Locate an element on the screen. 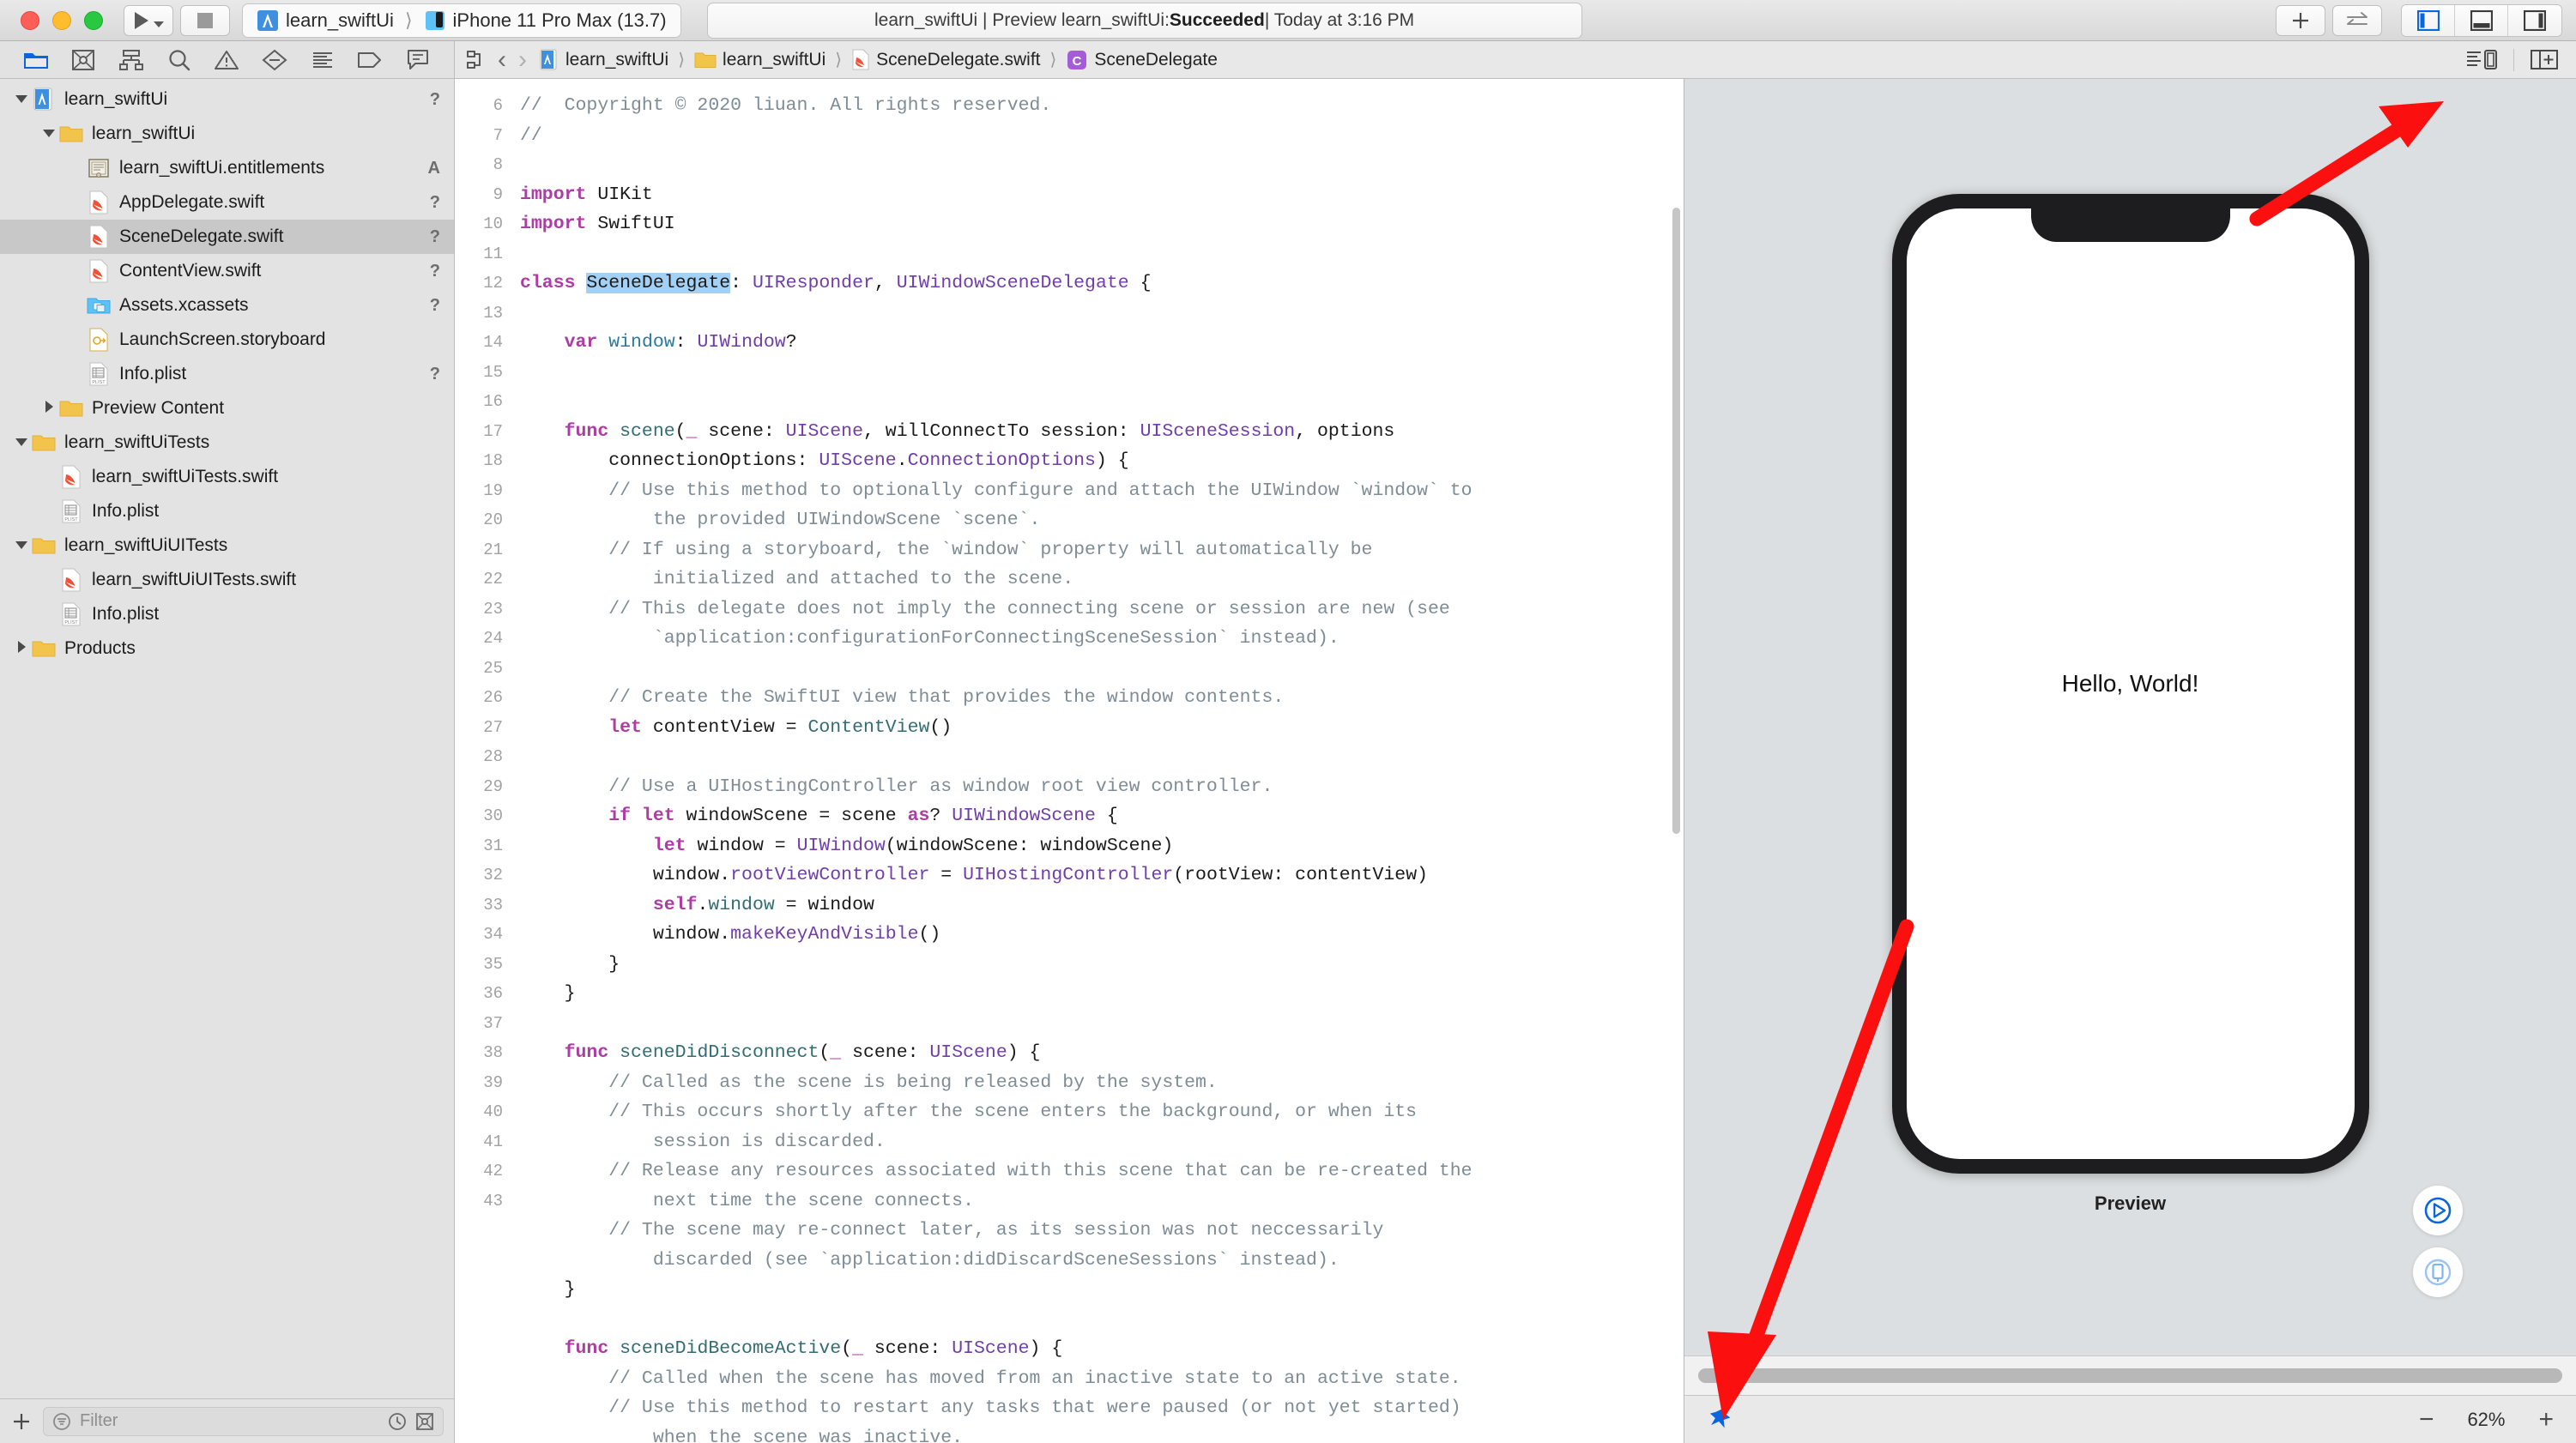 Image resolution: width=2576 pixels, height=1443 pixels. navigator-tab-test is located at coordinates (274, 60).